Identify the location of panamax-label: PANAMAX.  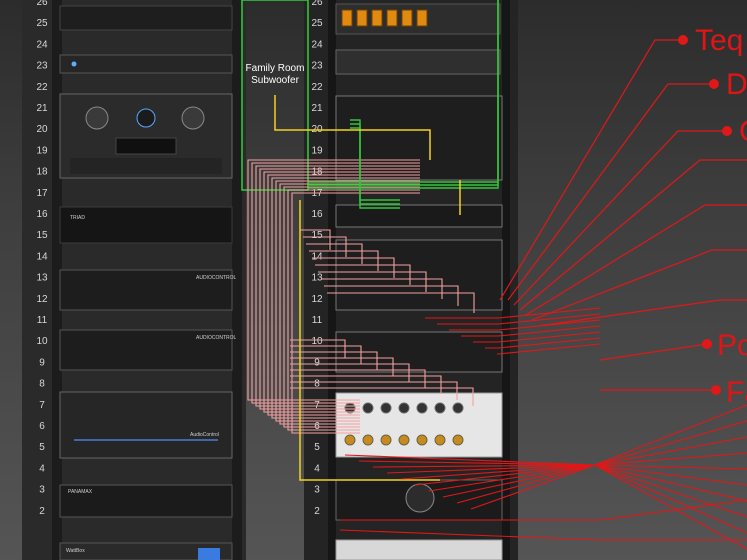
(80, 492).